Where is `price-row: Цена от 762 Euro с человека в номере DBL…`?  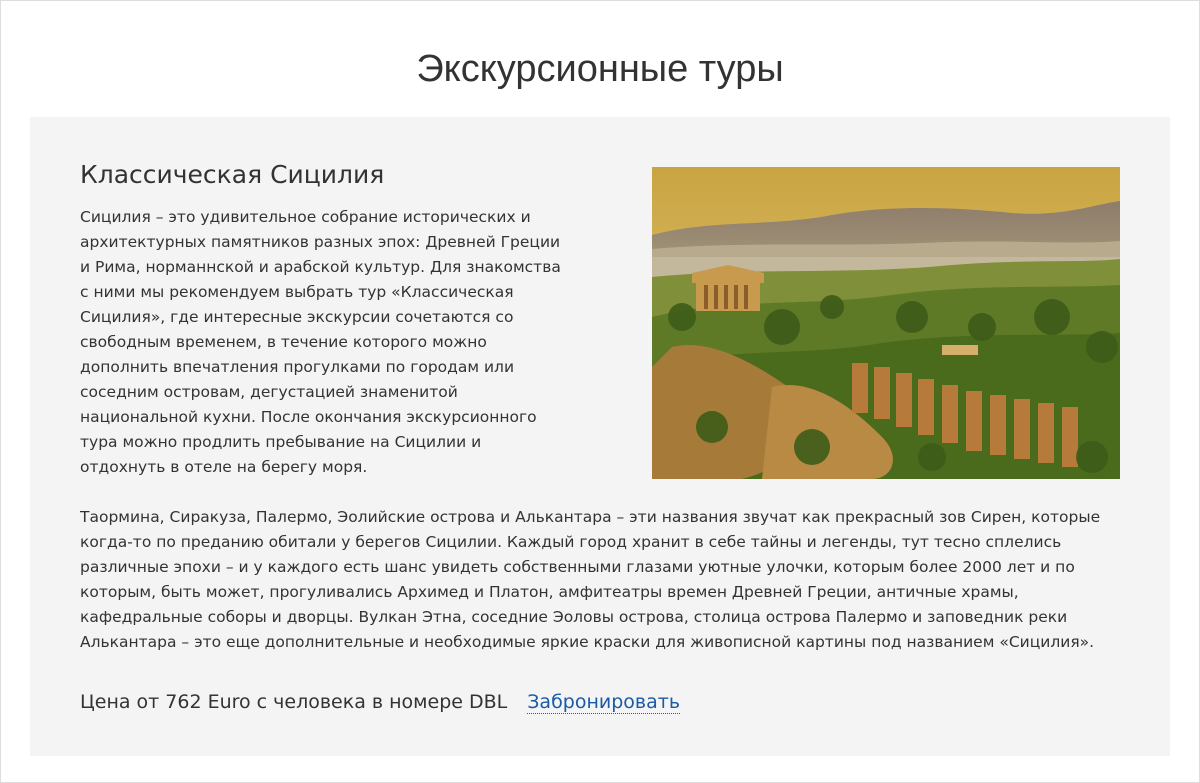 price-row: Цена от 762 Euro с человека в номере DBL… is located at coordinates (380, 702).